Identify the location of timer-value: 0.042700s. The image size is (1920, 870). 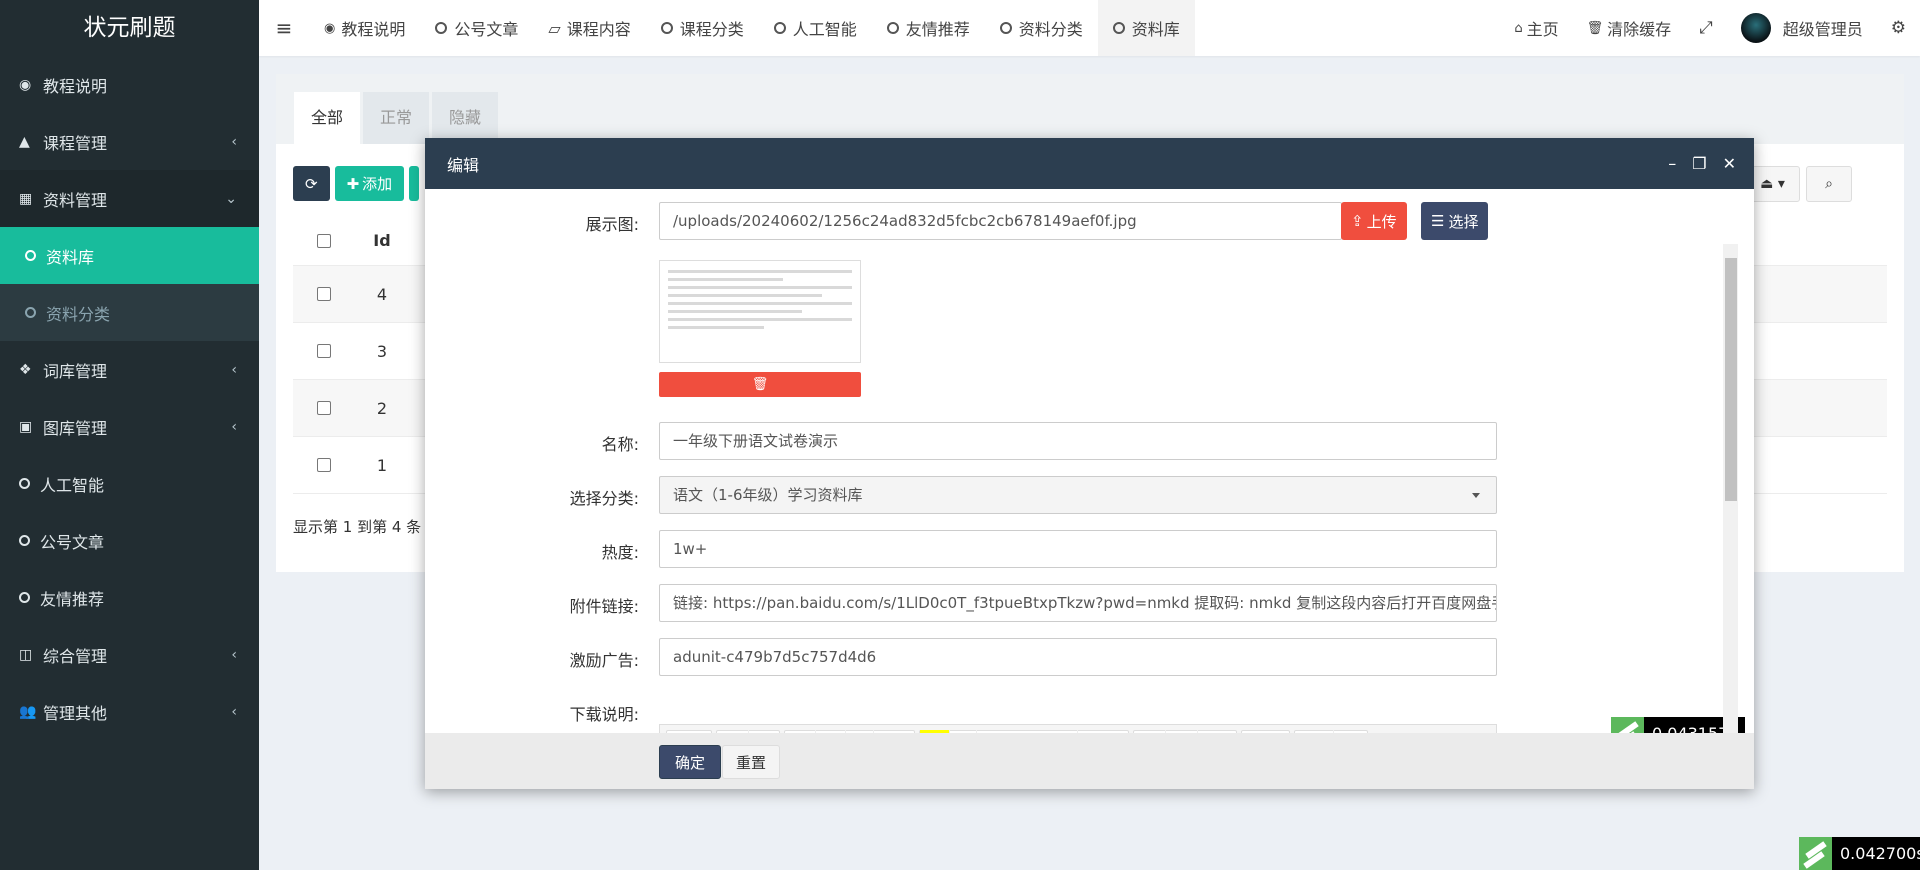
(1880, 853).